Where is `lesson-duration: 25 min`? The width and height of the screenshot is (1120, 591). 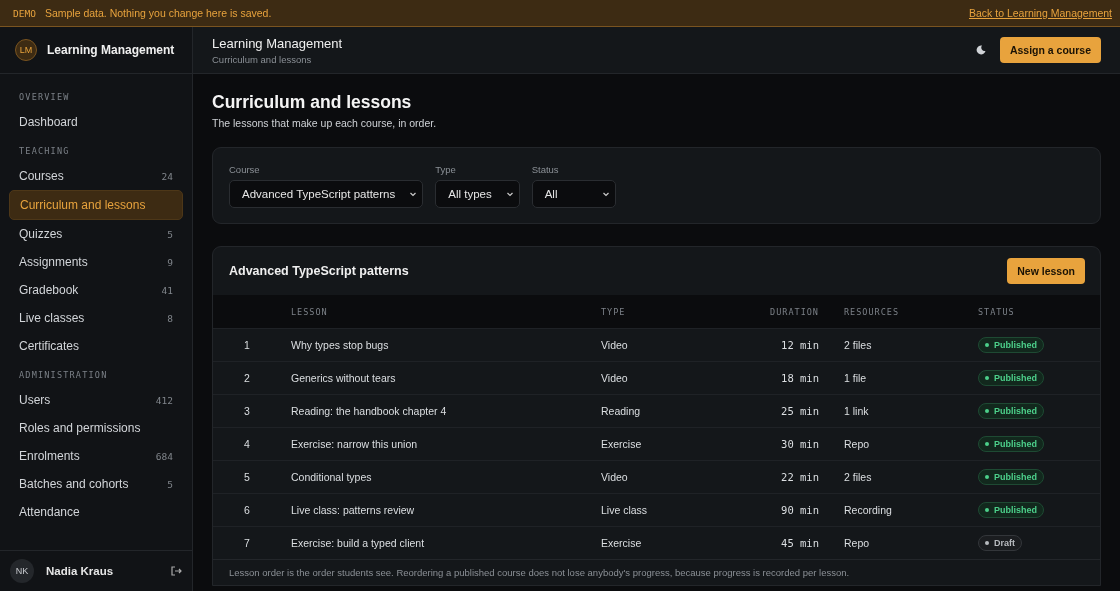
lesson-duration: 25 min is located at coordinates (800, 411).